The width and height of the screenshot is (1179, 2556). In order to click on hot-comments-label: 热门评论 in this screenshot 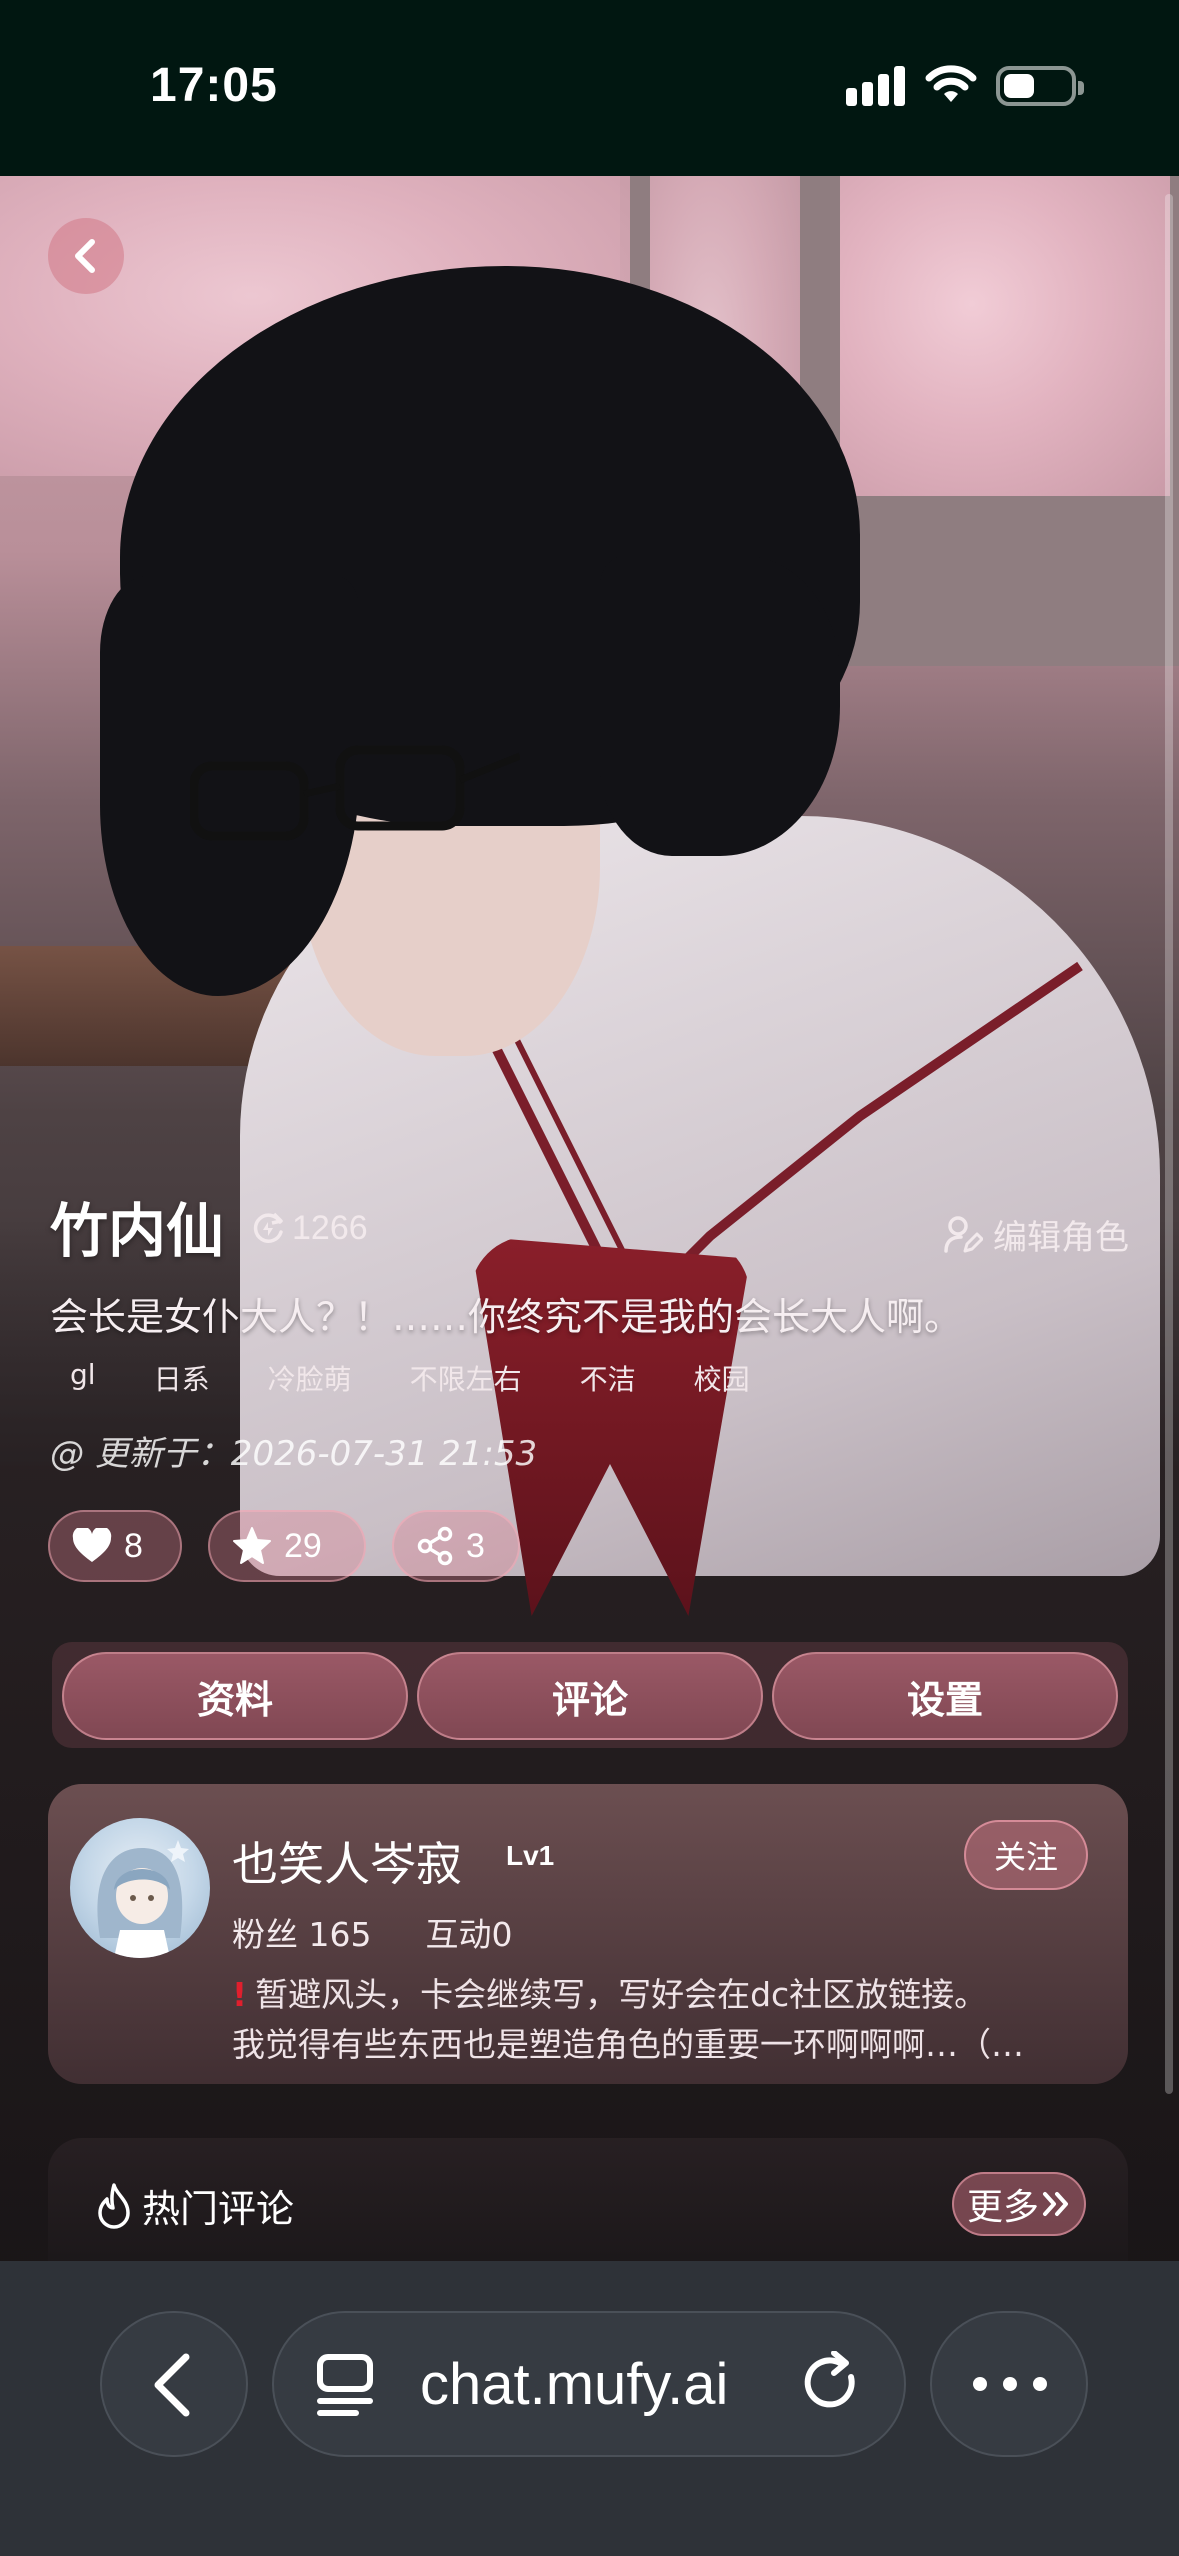, I will do `click(218, 2209)`.